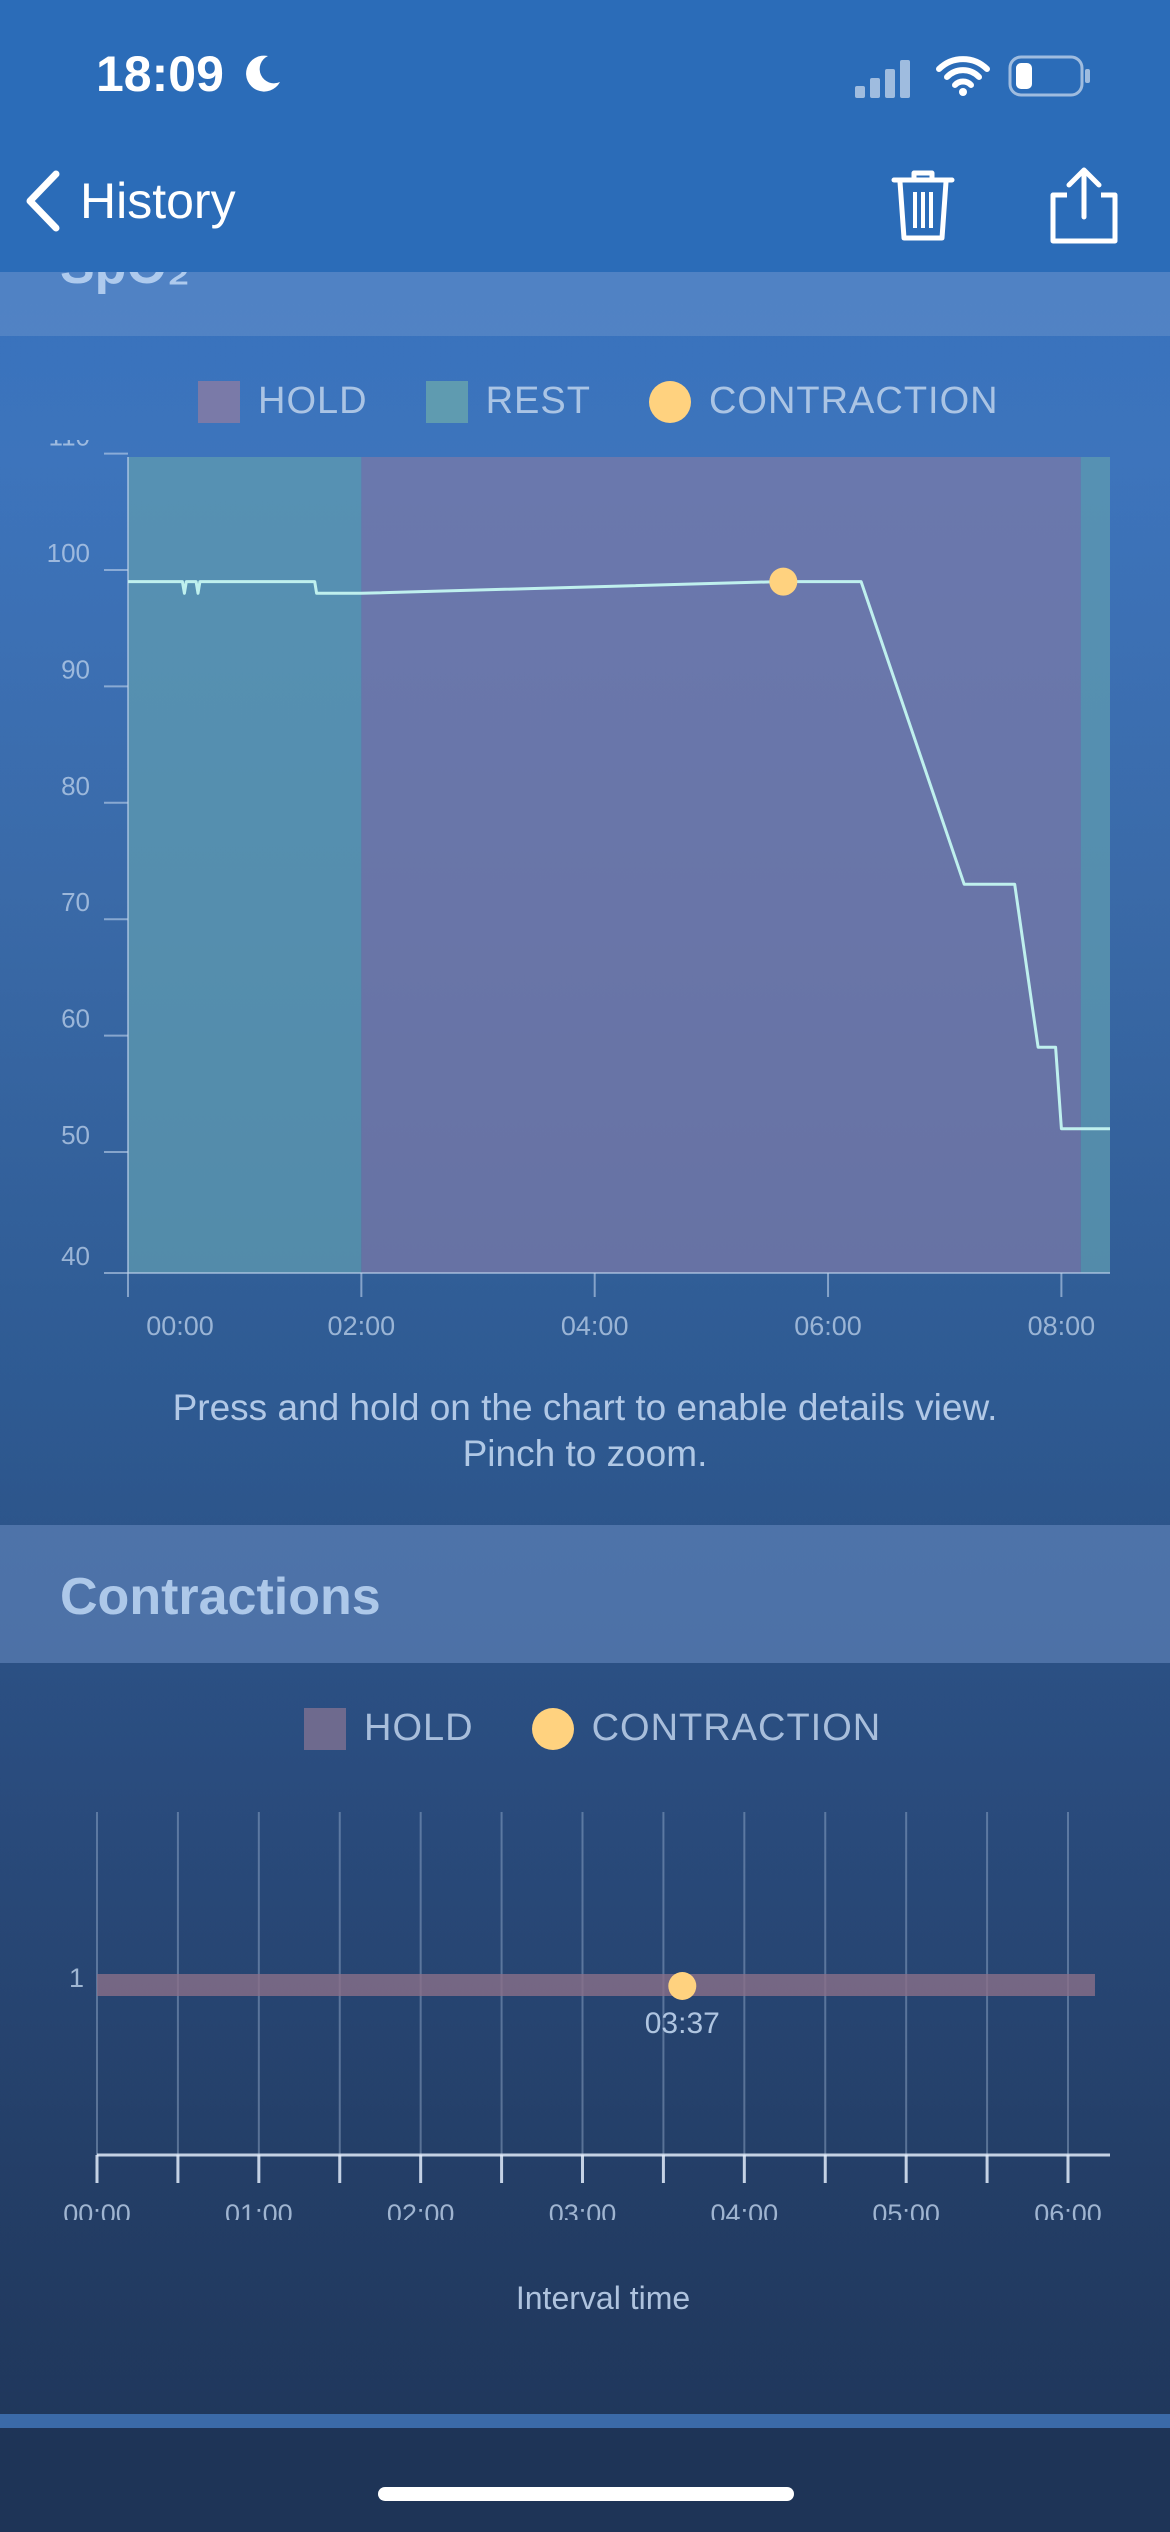 This screenshot has height=2532, width=1170. I want to click on contractions-legend: HOLD CONTRACTION, so click(621, 1728).